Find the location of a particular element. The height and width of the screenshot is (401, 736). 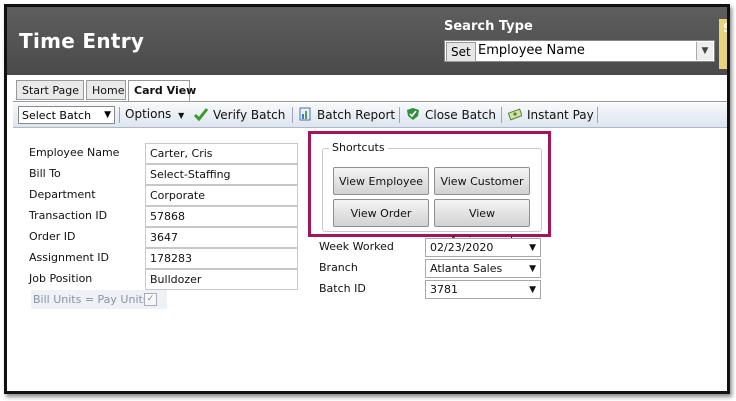

transaction-id-label: Transaction ID is located at coordinates (68, 215).